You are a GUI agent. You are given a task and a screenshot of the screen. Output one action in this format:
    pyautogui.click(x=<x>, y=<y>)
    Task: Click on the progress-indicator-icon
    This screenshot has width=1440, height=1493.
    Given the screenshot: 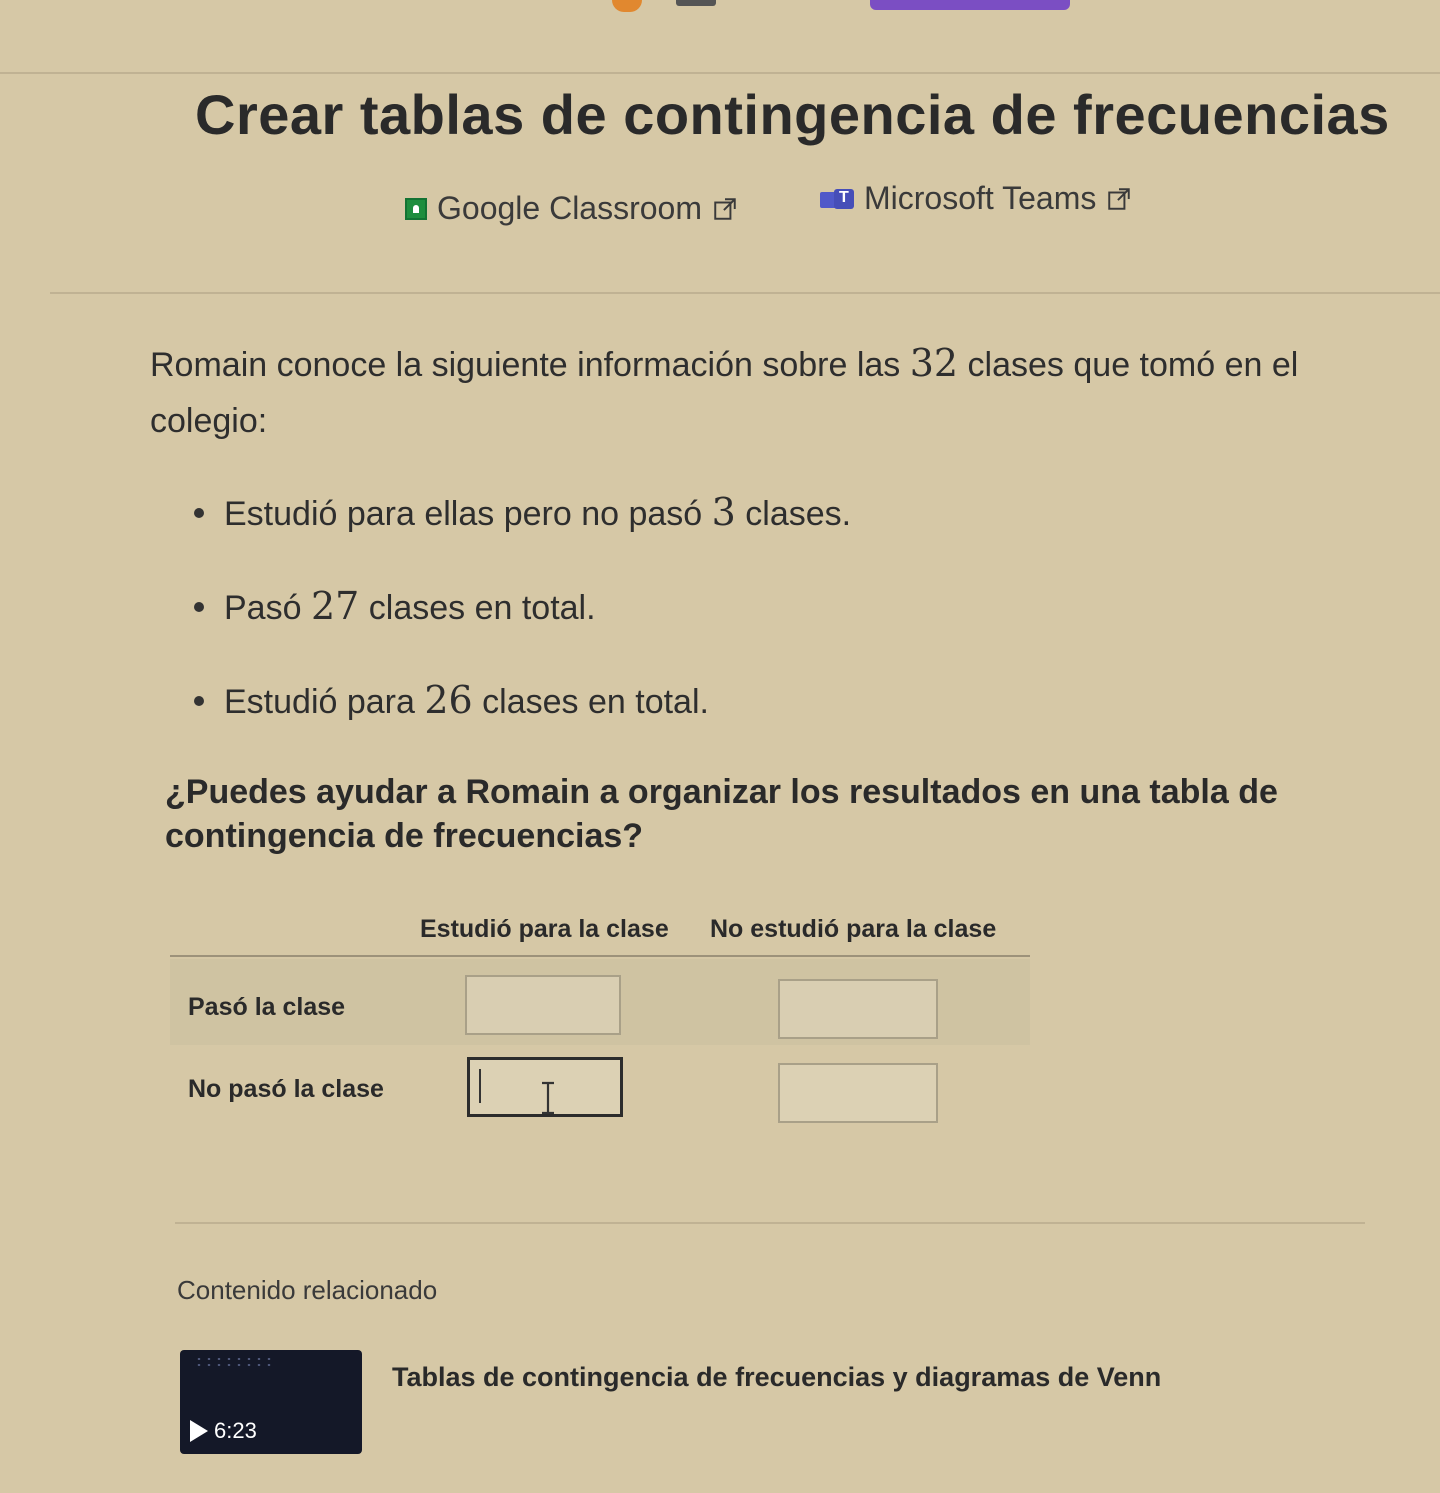 What is the action you would take?
    pyautogui.click(x=627, y=6)
    